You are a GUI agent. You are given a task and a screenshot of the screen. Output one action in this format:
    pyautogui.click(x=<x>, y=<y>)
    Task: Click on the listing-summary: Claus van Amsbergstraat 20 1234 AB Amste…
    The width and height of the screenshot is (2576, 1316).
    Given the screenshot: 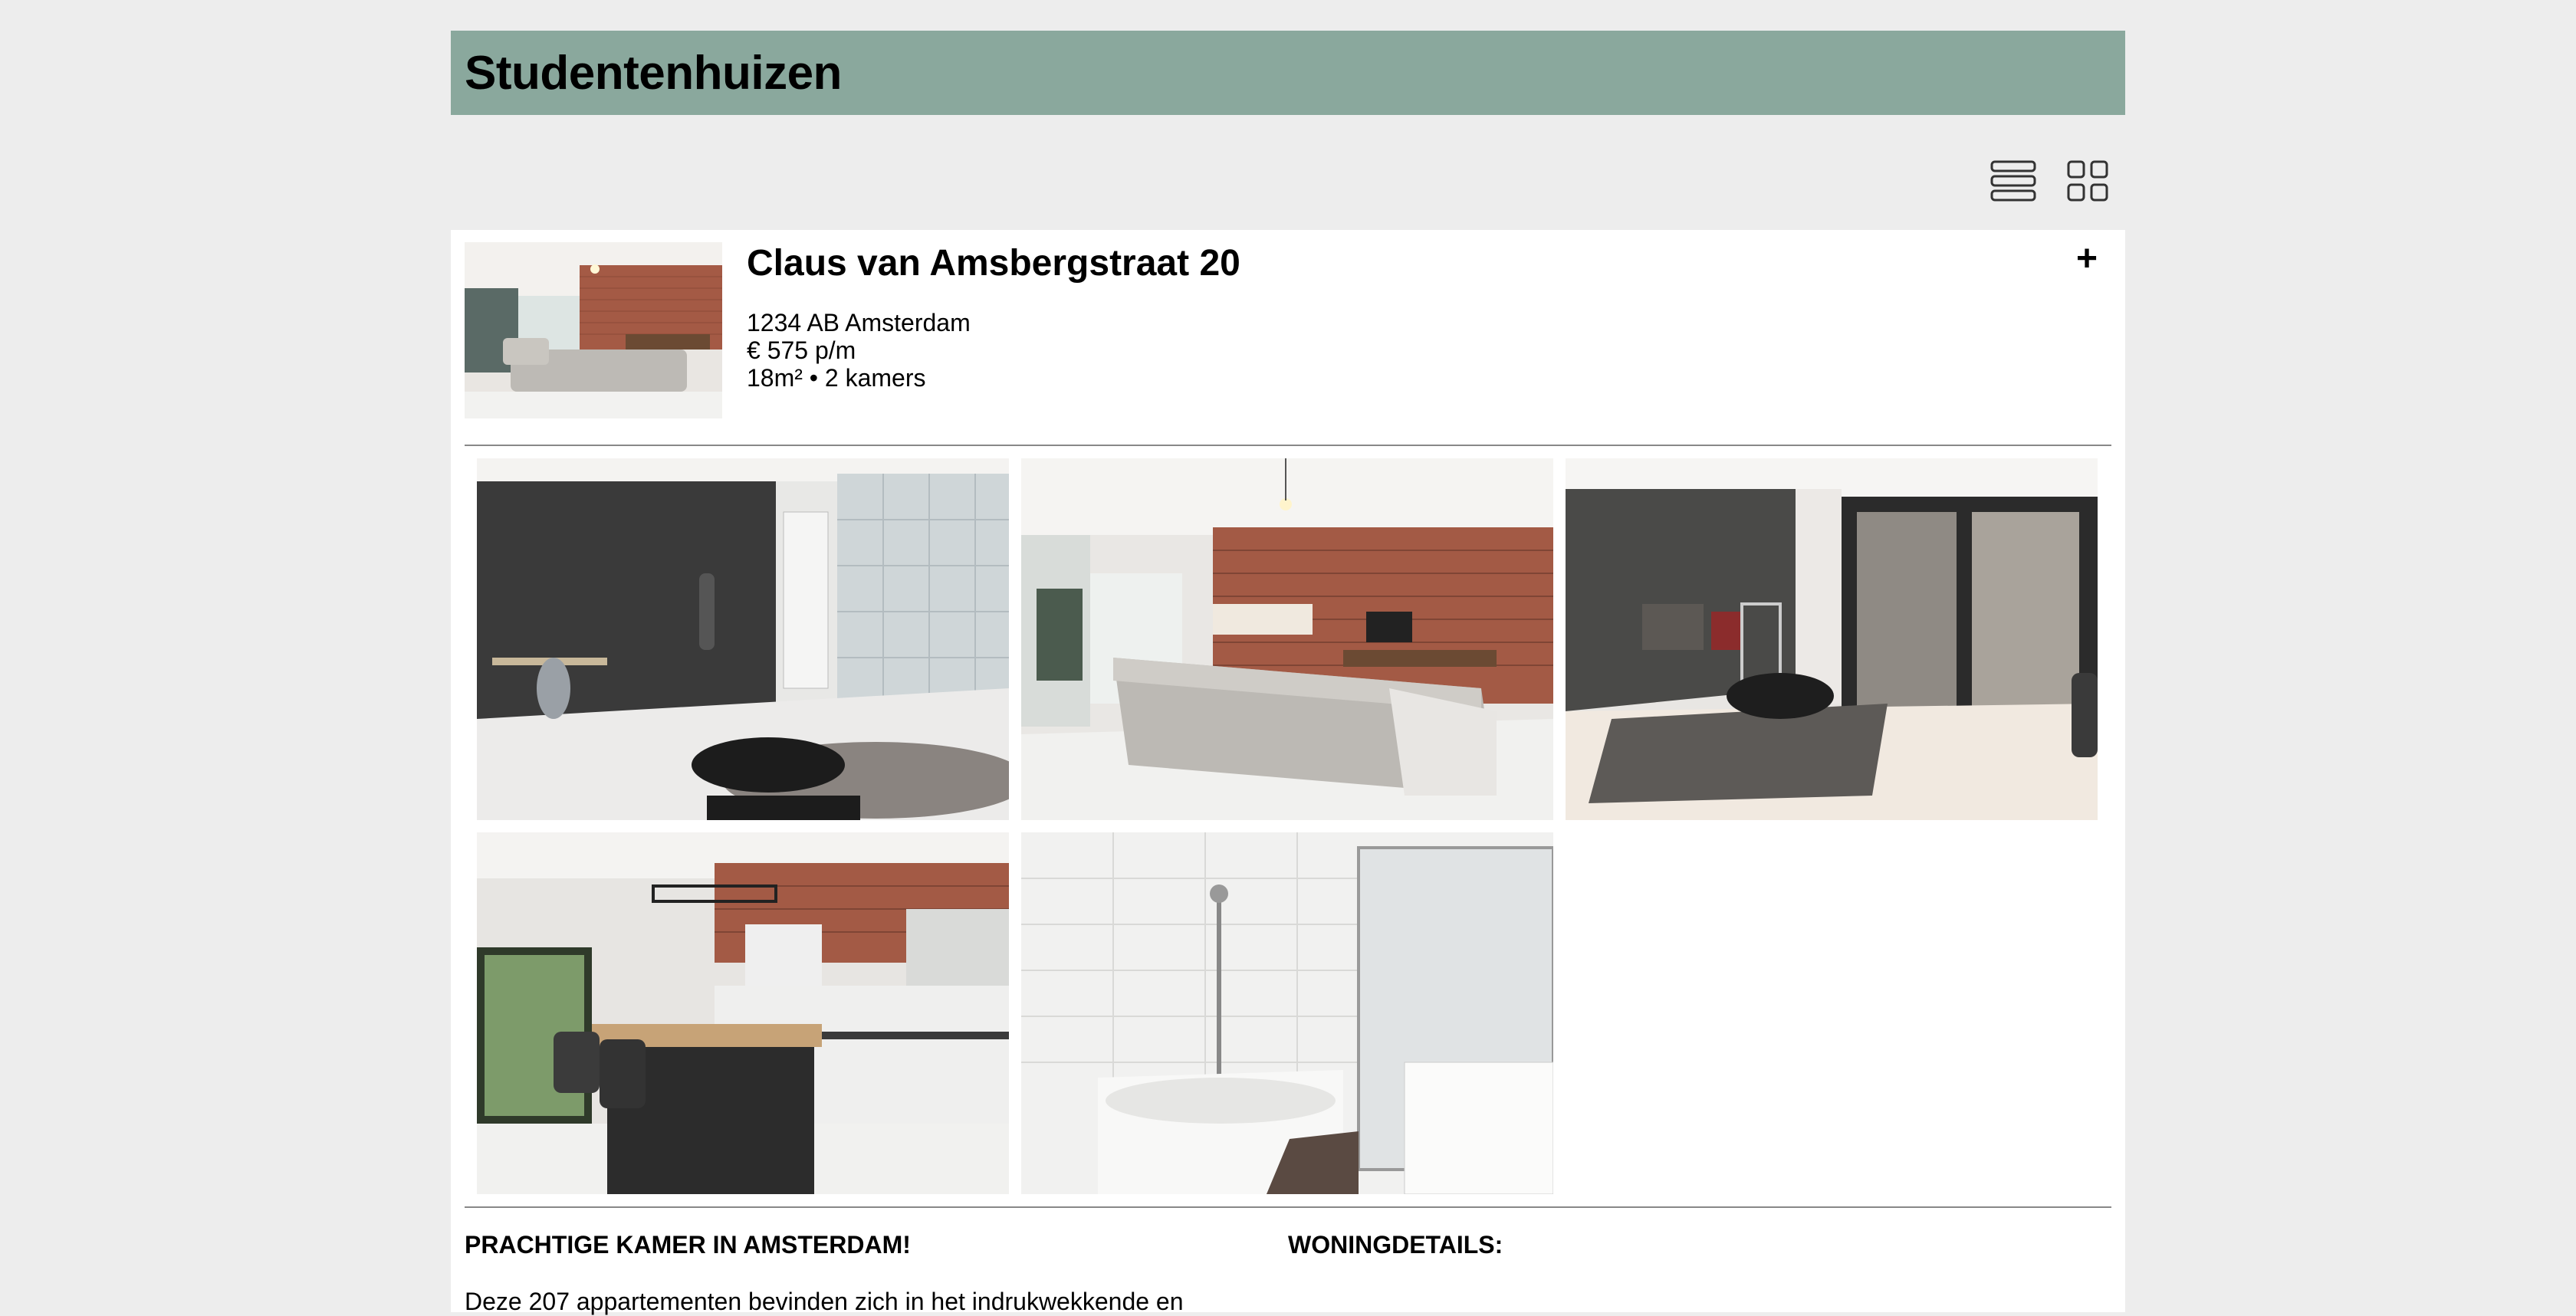 What is the action you would take?
    pyautogui.click(x=1288, y=330)
    